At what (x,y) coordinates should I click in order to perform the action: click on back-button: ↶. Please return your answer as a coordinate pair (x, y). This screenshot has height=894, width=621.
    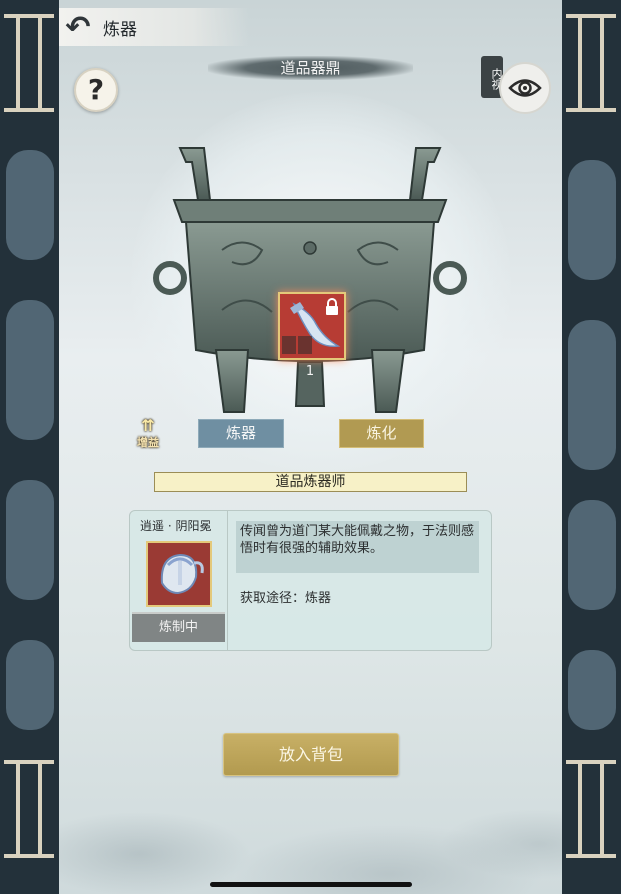
    Looking at the image, I should click on (78, 27).